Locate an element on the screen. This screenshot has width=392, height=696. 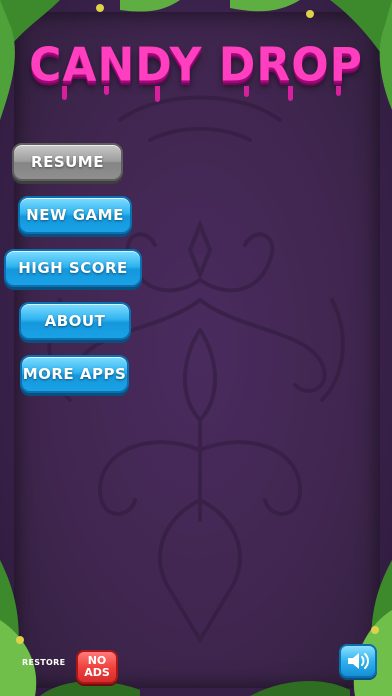
no-ads-button: NO ADS is located at coordinates (97, 667).